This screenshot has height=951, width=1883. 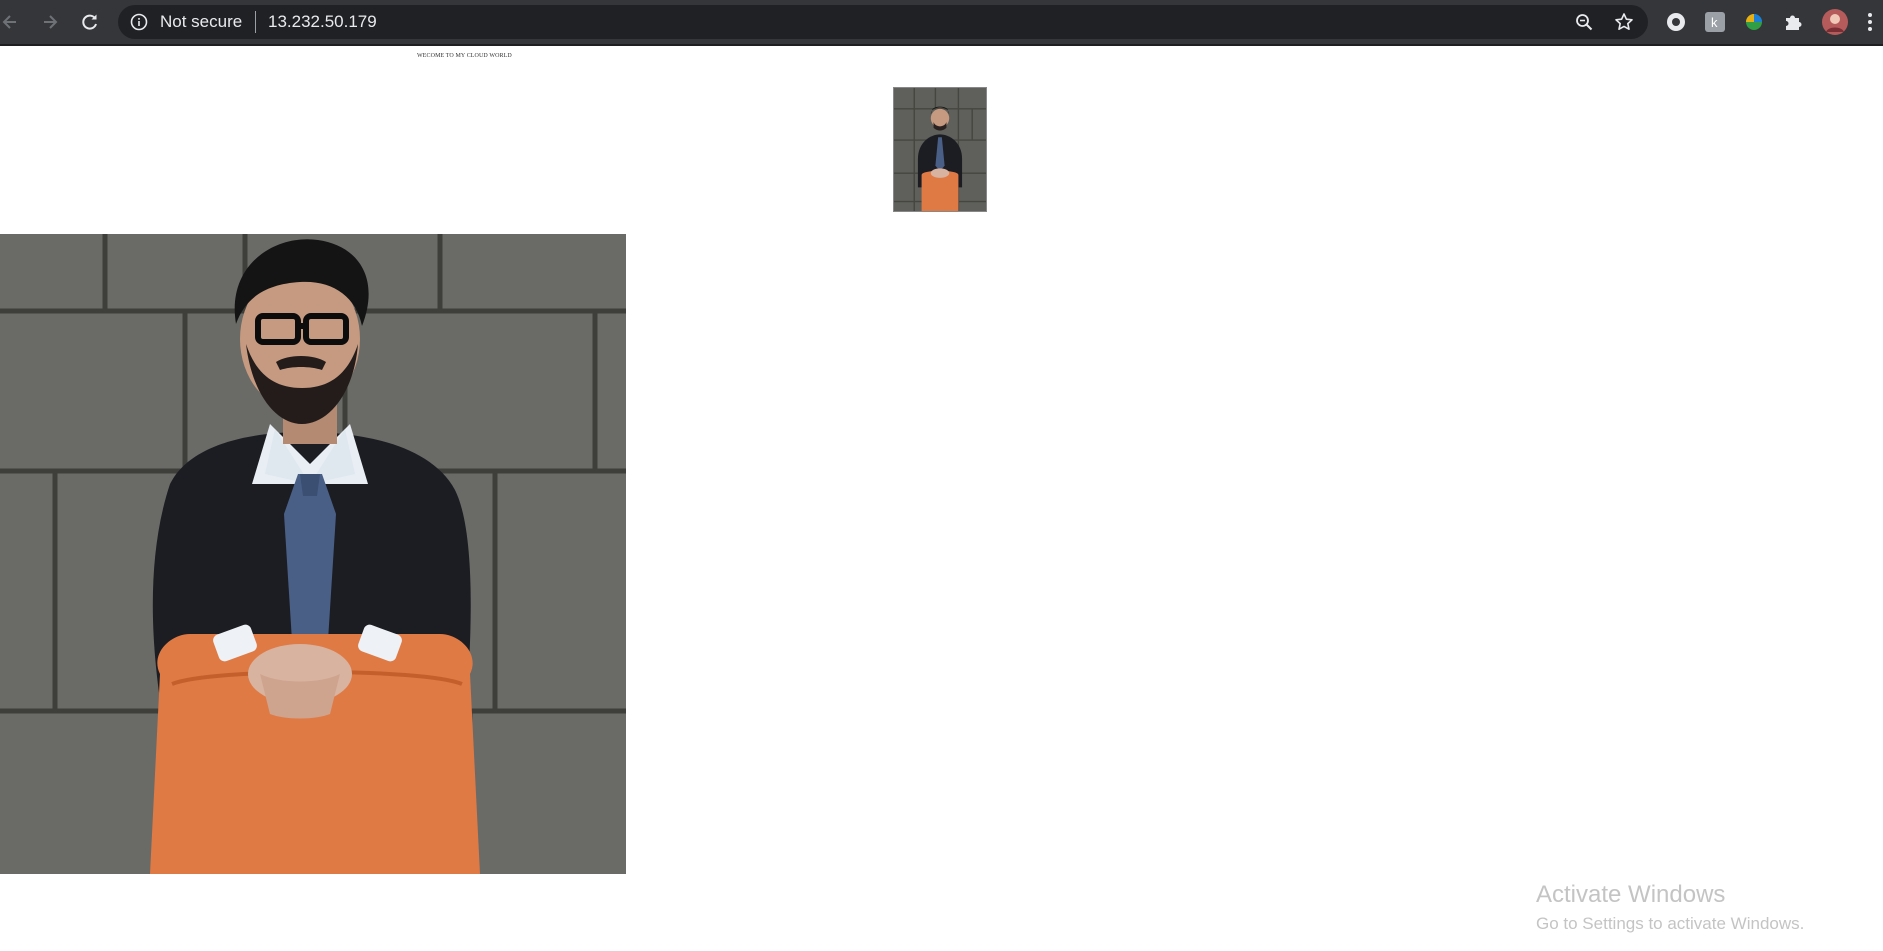 What do you see at coordinates (255, 22) in the screenshot?
I see `omnibox-divider` at bounding box center [255, 22].